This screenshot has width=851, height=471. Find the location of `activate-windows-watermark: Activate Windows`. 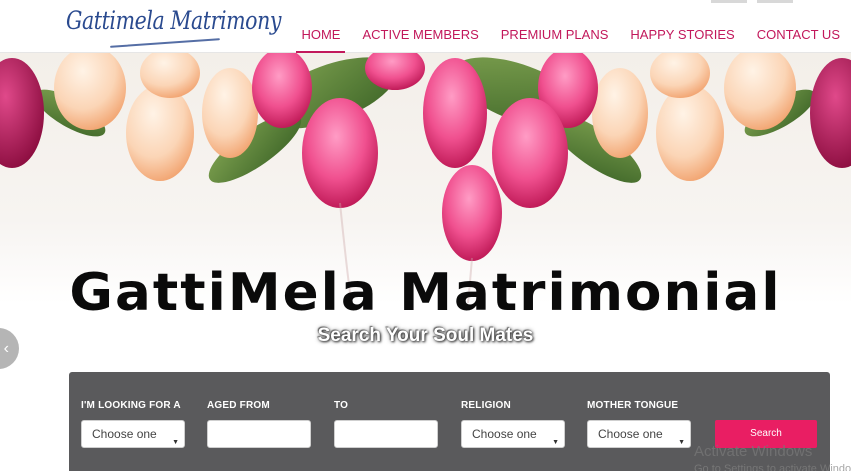

activate-windows-watermark: Activate Windows is located at coordinates (753, 451).